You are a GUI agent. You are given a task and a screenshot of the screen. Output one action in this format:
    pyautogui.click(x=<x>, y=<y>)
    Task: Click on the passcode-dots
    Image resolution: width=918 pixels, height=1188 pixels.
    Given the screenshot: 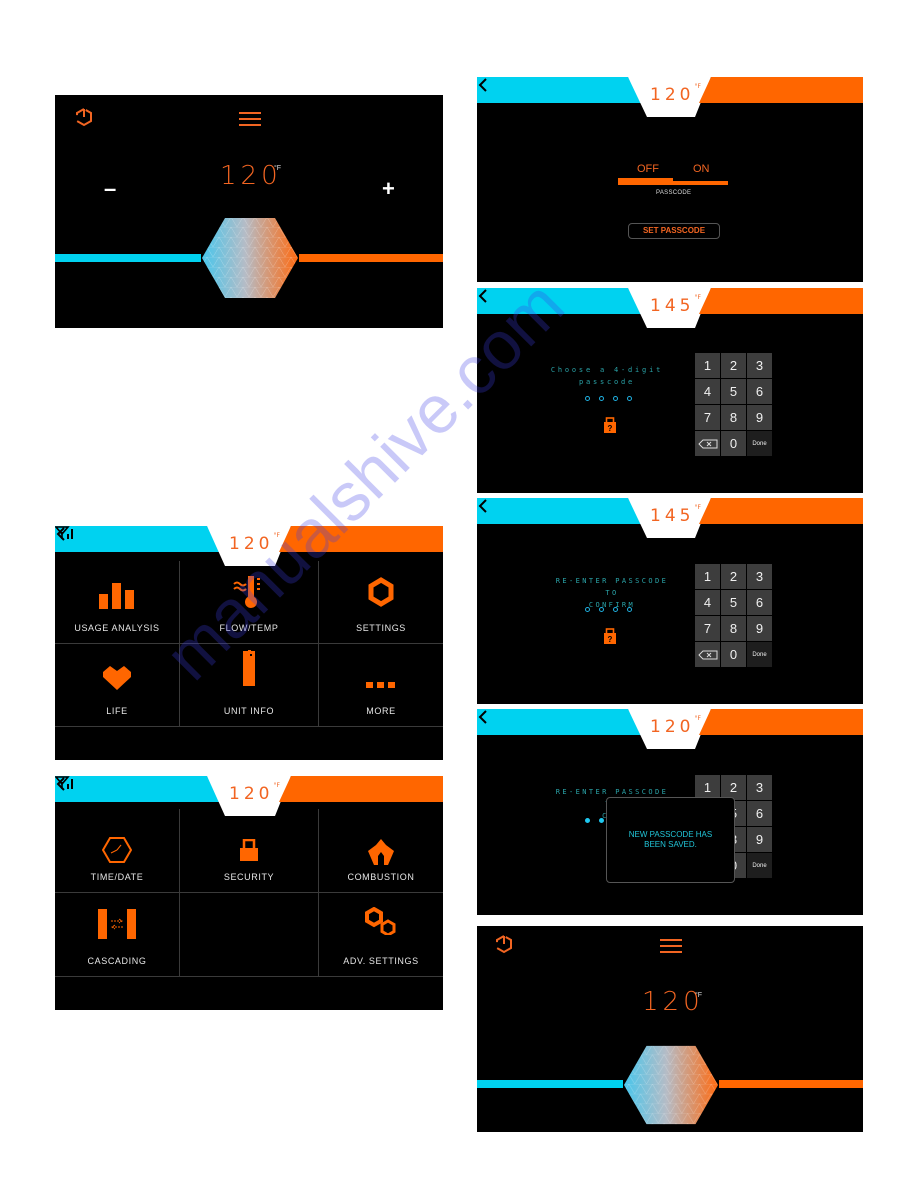 What is the action you would take?
    pyautogui.click(x=608, y=609)
    